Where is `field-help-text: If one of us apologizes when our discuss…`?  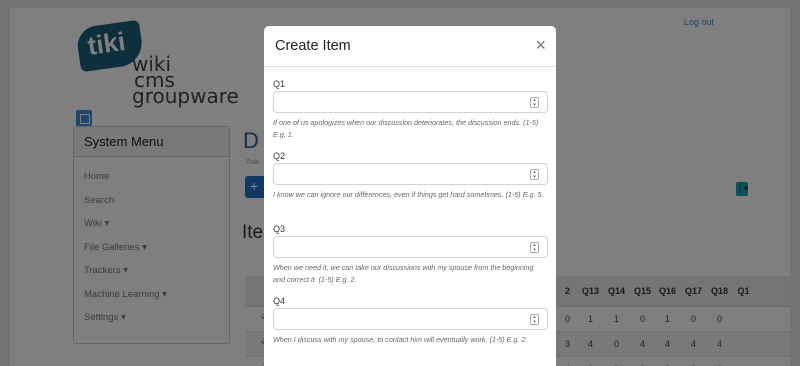 field-help-text: If one of us apologizes when our discuss… is located at coordinates (406, 128).